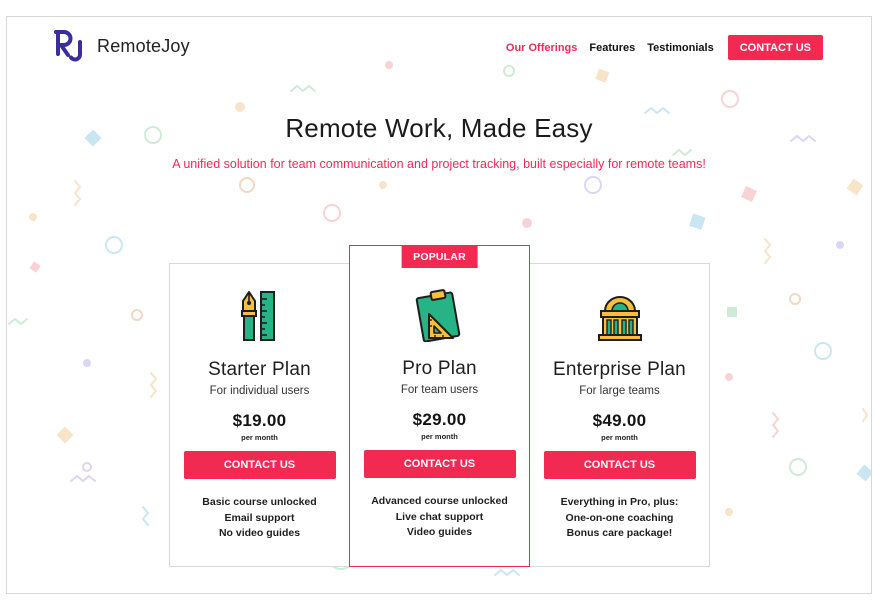  I want to click on plan-price: $49.00, so click(619, 420).